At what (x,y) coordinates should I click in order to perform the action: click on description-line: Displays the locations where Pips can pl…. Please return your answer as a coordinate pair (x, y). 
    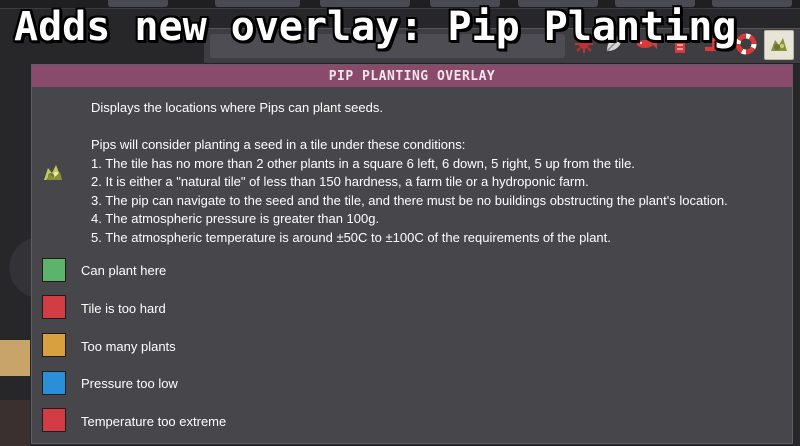
    Looking at the image, I should click on (237, 107).